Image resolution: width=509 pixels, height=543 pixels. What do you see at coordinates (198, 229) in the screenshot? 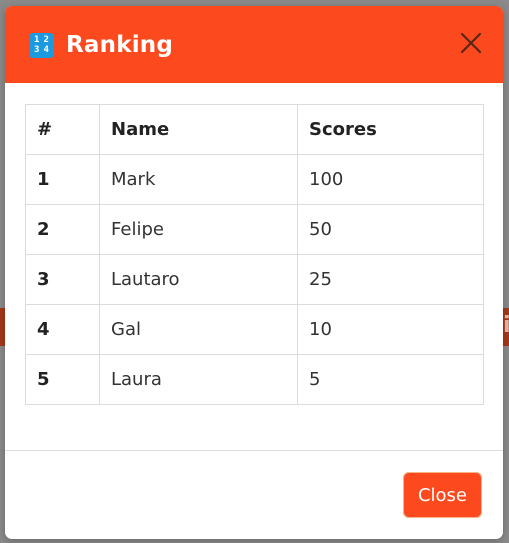
I see `name-cell: Felipe` at bounding box center [198, 229].